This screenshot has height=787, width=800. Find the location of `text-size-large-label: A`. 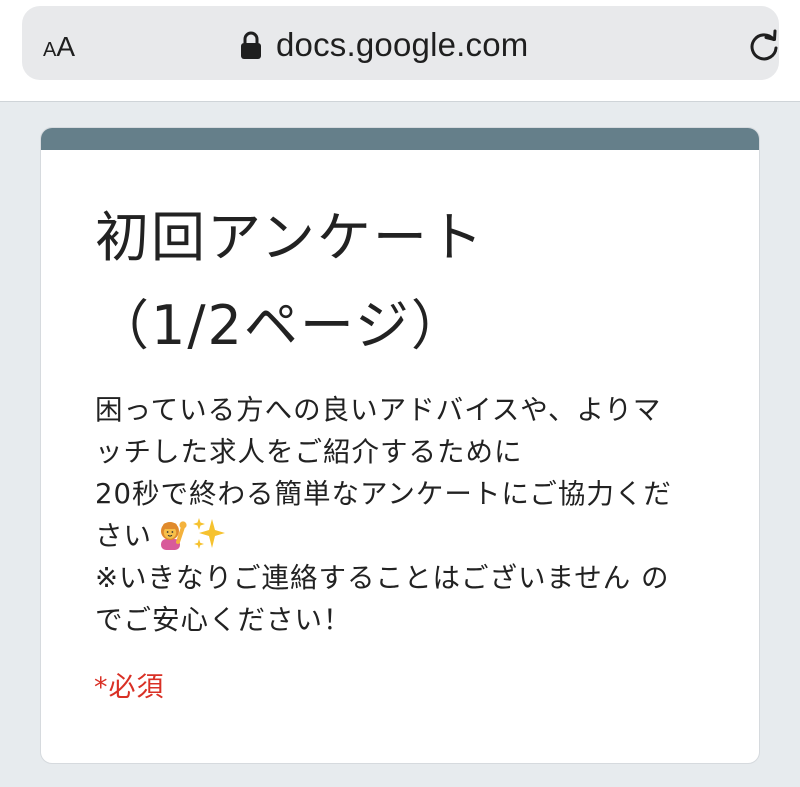

text-size-large-label: A is located at coordinates (66, 46).